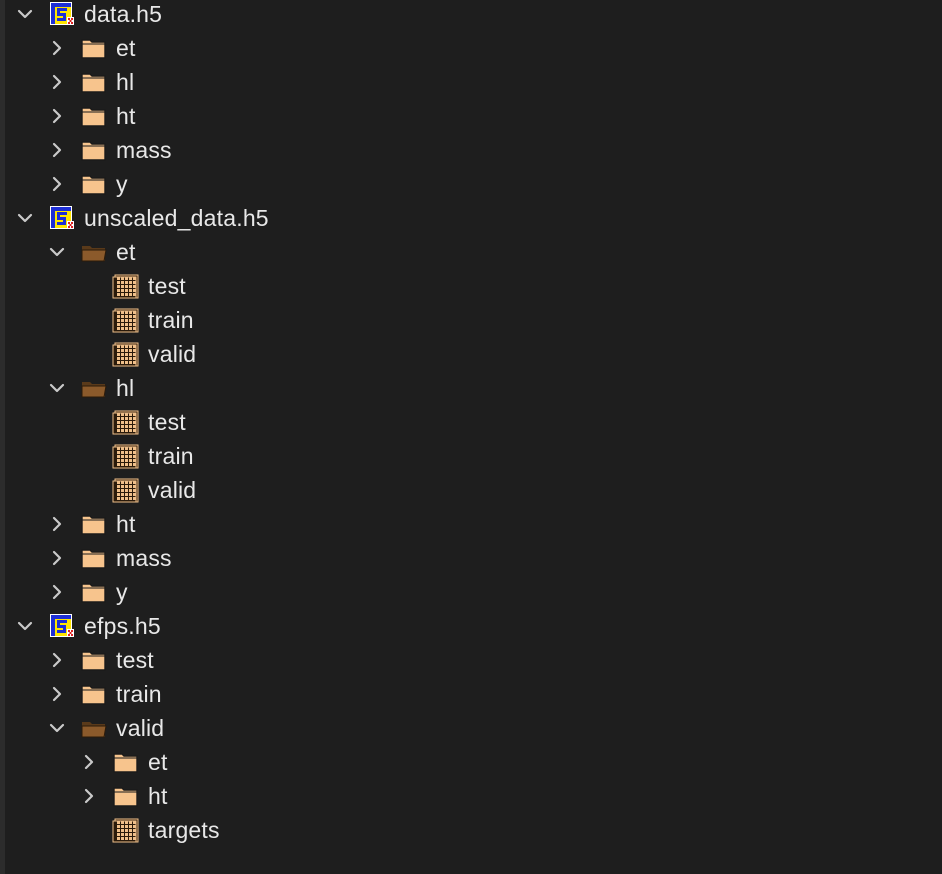  Describe the element at coordinates (471, 694) in the screenshot. I see `tree-group-row: train` at that location.